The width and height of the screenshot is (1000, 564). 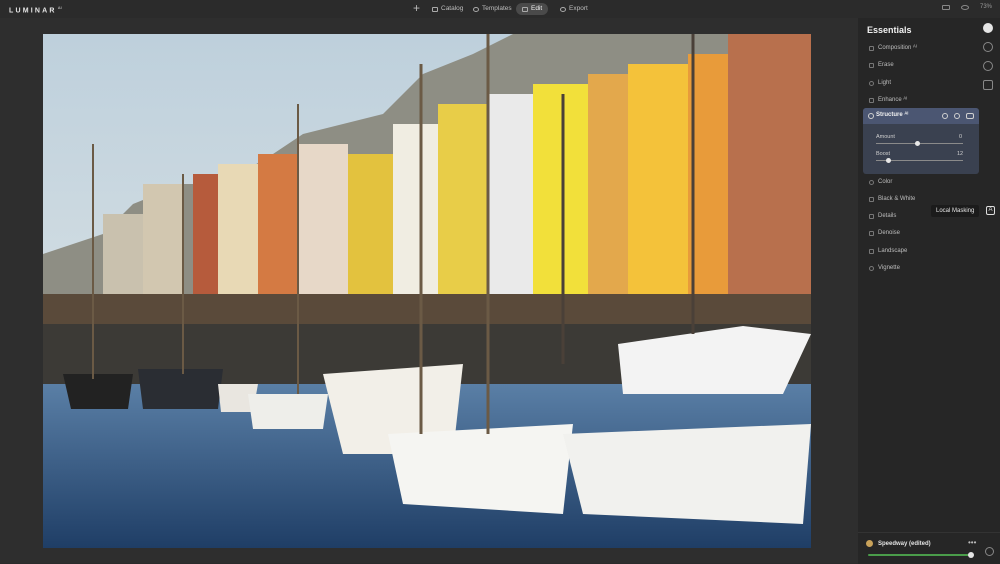 What do you see at coordinates (989, 551) in the screenshot?
I see `history-icon` at bounding box center [989, 551].